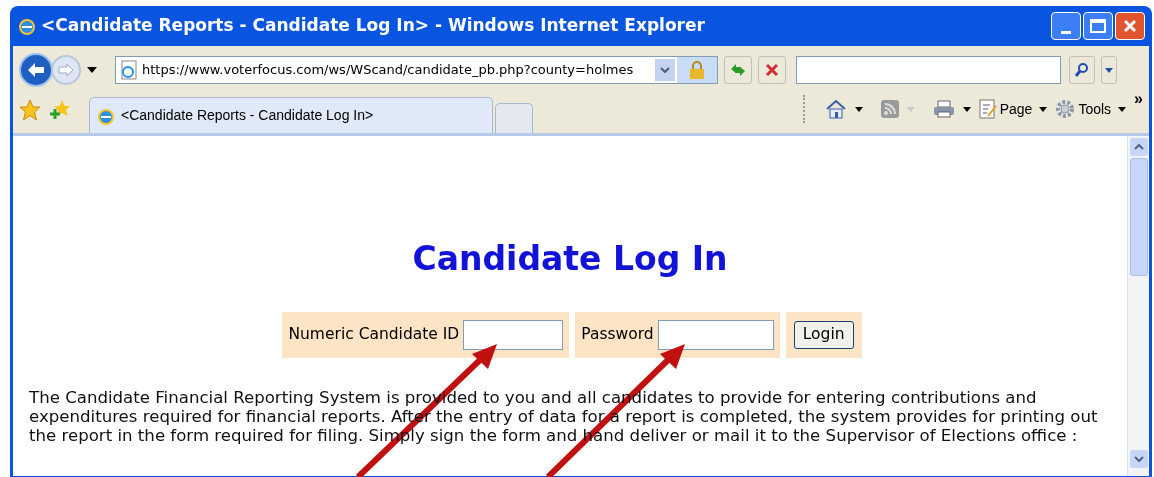  I want to click on back-arrow-icon, so click(36, 70).